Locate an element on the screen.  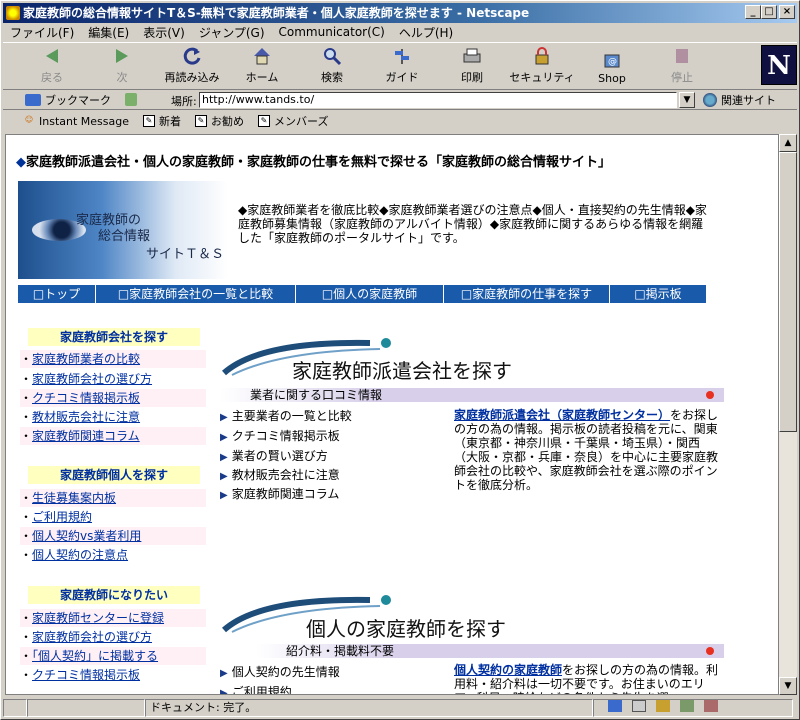
url-input: http://www.tands.to/ is located at coordinates (438, 100).